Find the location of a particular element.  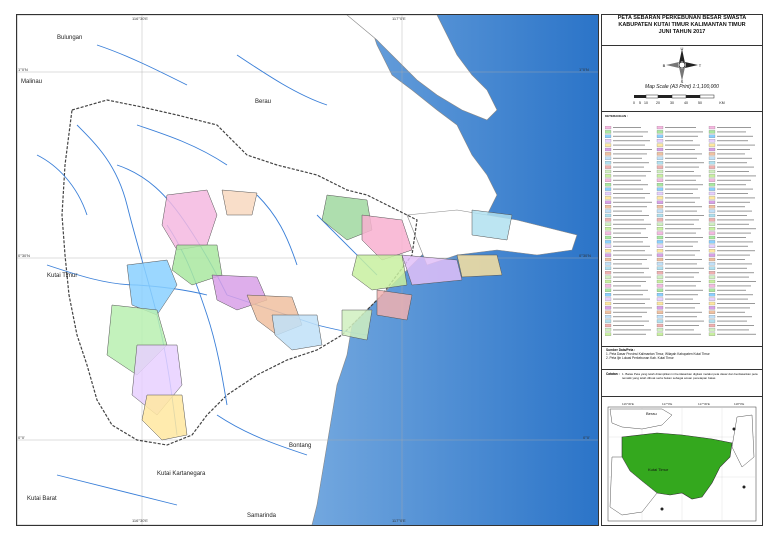

legend-panel: KETERANGAN : is located at coordinates (682, 229).